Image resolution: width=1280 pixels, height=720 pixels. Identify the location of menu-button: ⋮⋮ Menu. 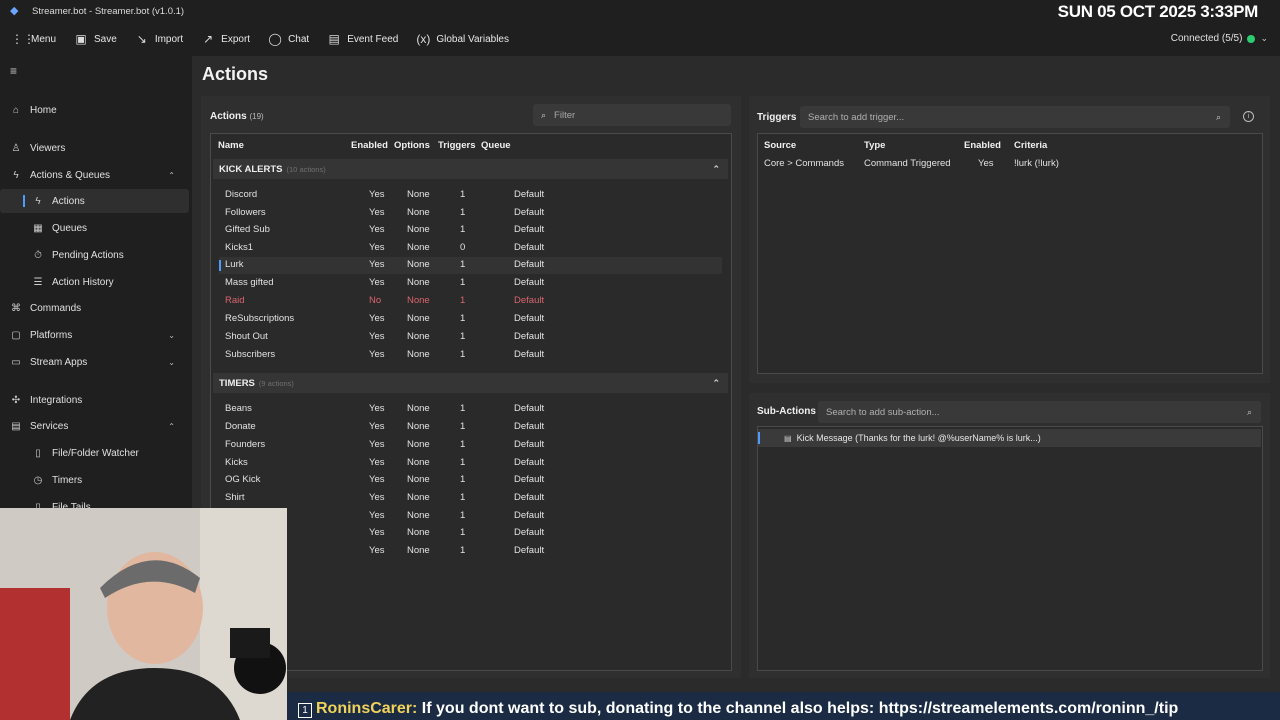
(33, 39).